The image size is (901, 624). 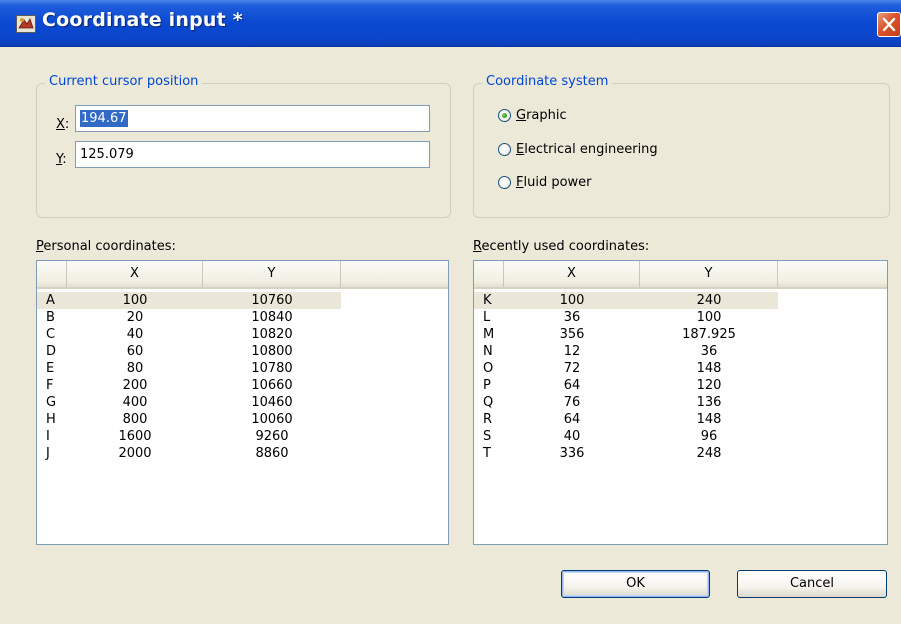 What do you see at coordinates (487, 300) in the screenshot?
I see `row-name-cell: K` at bounding box center [487, 300].